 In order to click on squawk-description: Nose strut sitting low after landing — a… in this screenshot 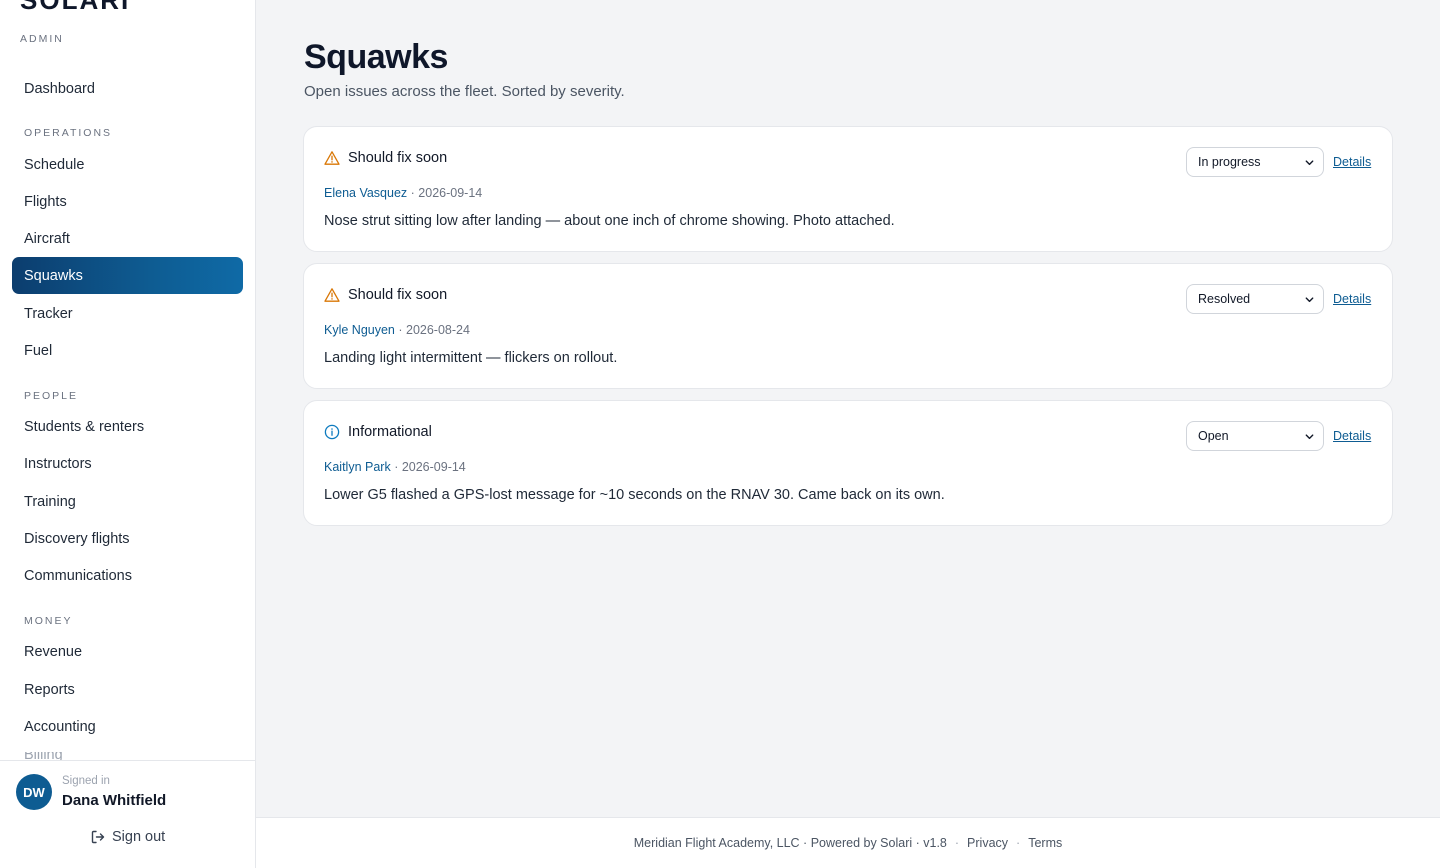, I will do `click(609, 221)`.